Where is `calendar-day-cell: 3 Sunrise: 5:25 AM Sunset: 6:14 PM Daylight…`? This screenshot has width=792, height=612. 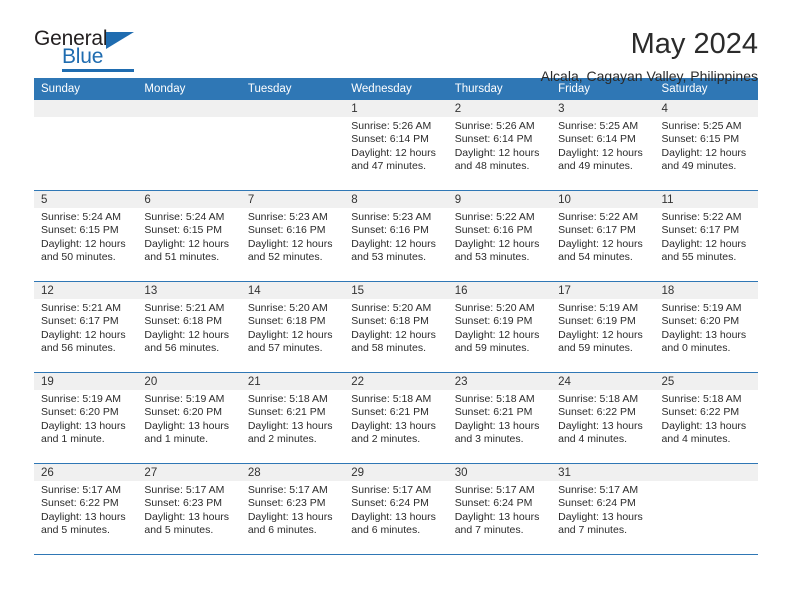 calendar-day-cell: 3 Sunrise: 5:25 AM Sunset: 6:14 PM Daylight… is located at coordinates (603, 145).